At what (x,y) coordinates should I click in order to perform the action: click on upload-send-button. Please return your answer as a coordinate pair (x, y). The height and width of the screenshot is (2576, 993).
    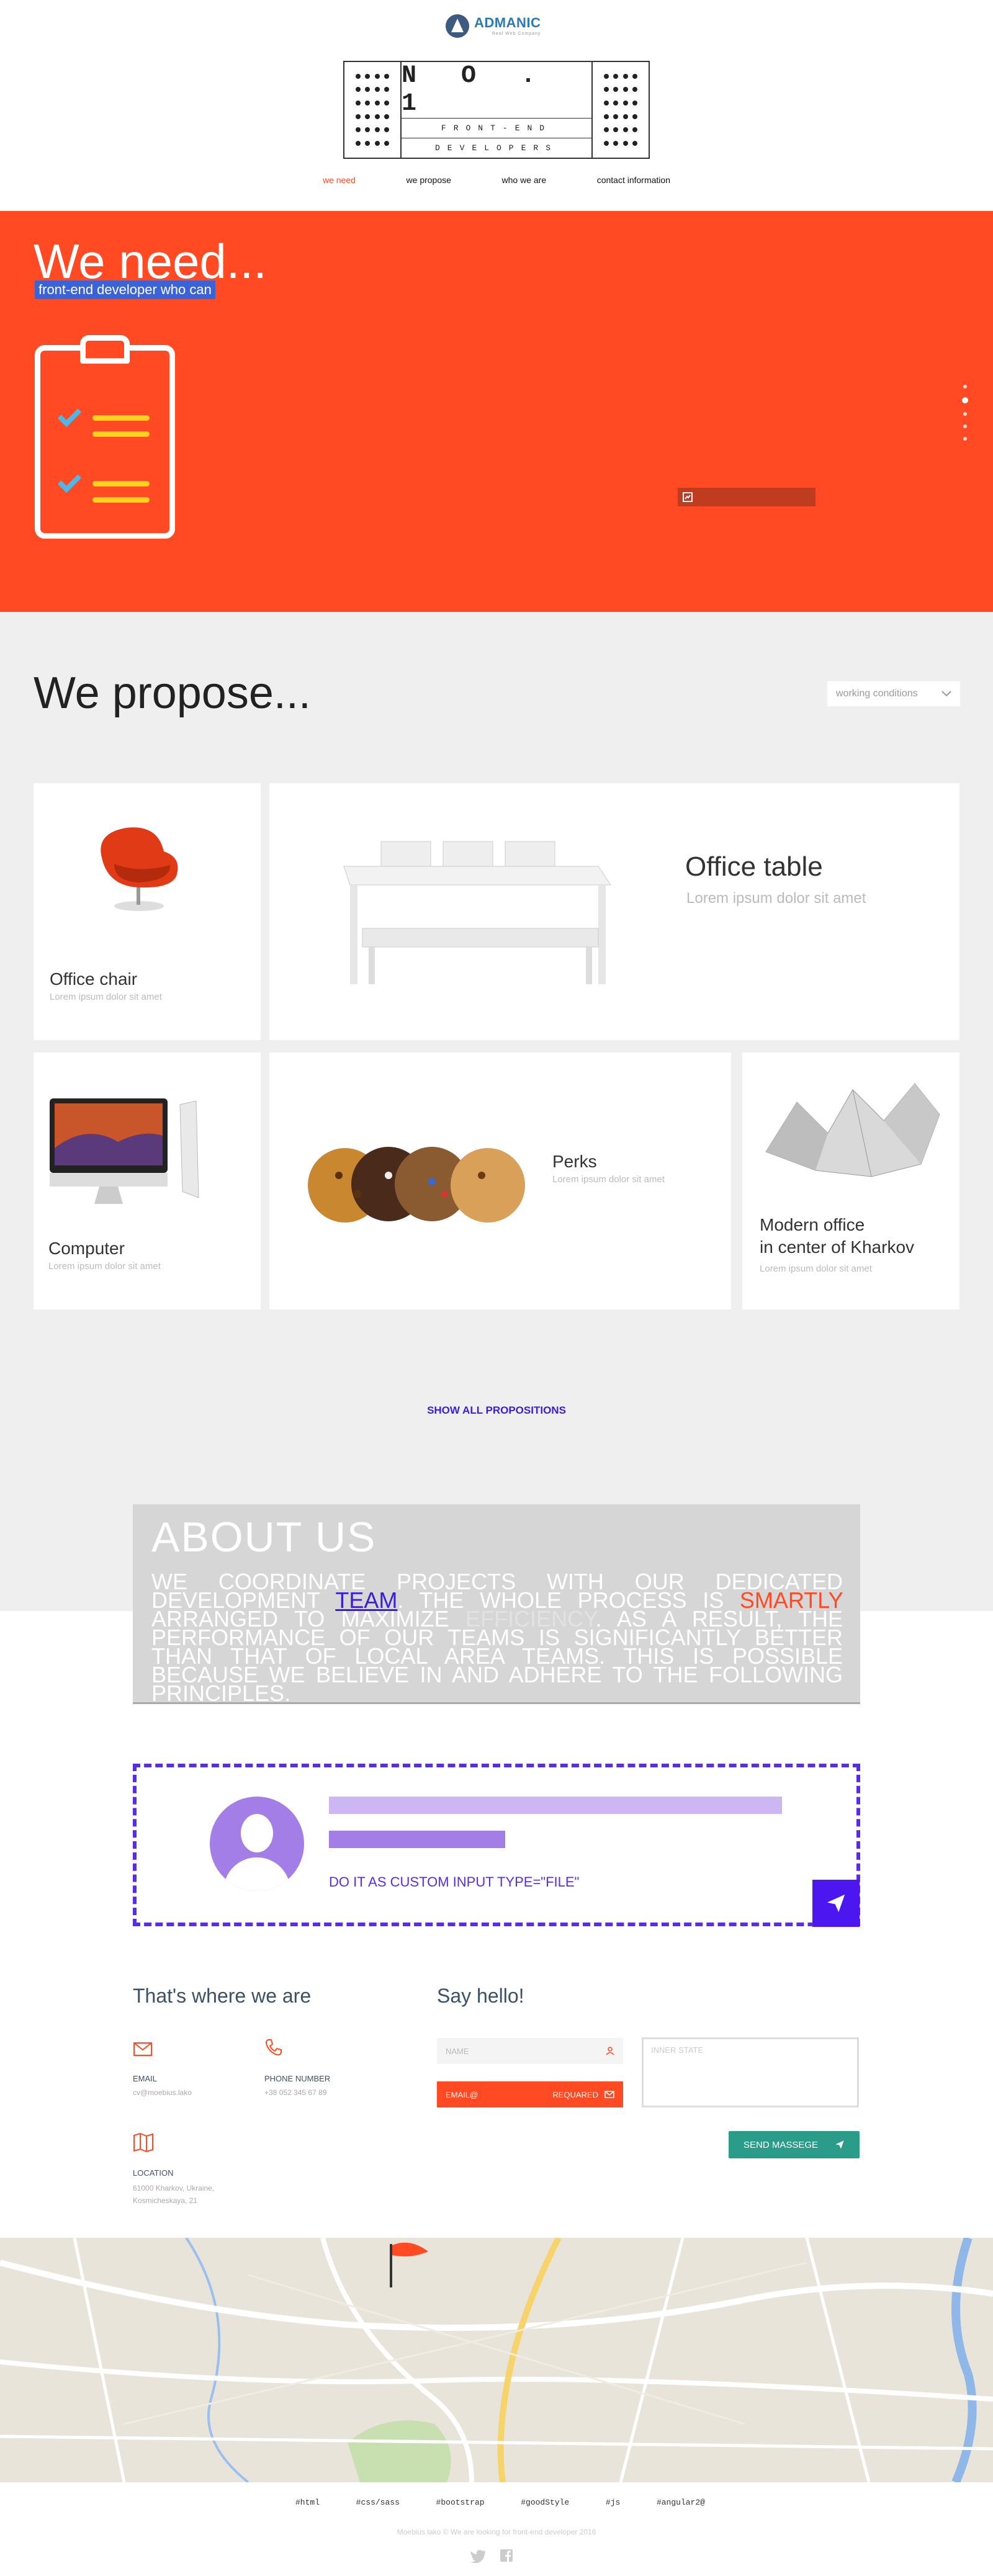
    Looking at the image, I should click on (836, 1904).